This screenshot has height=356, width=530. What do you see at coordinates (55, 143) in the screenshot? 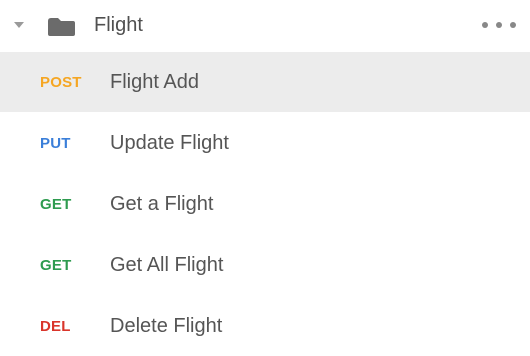
I see `method-badge: PUT` at bounding box center [55, 143].